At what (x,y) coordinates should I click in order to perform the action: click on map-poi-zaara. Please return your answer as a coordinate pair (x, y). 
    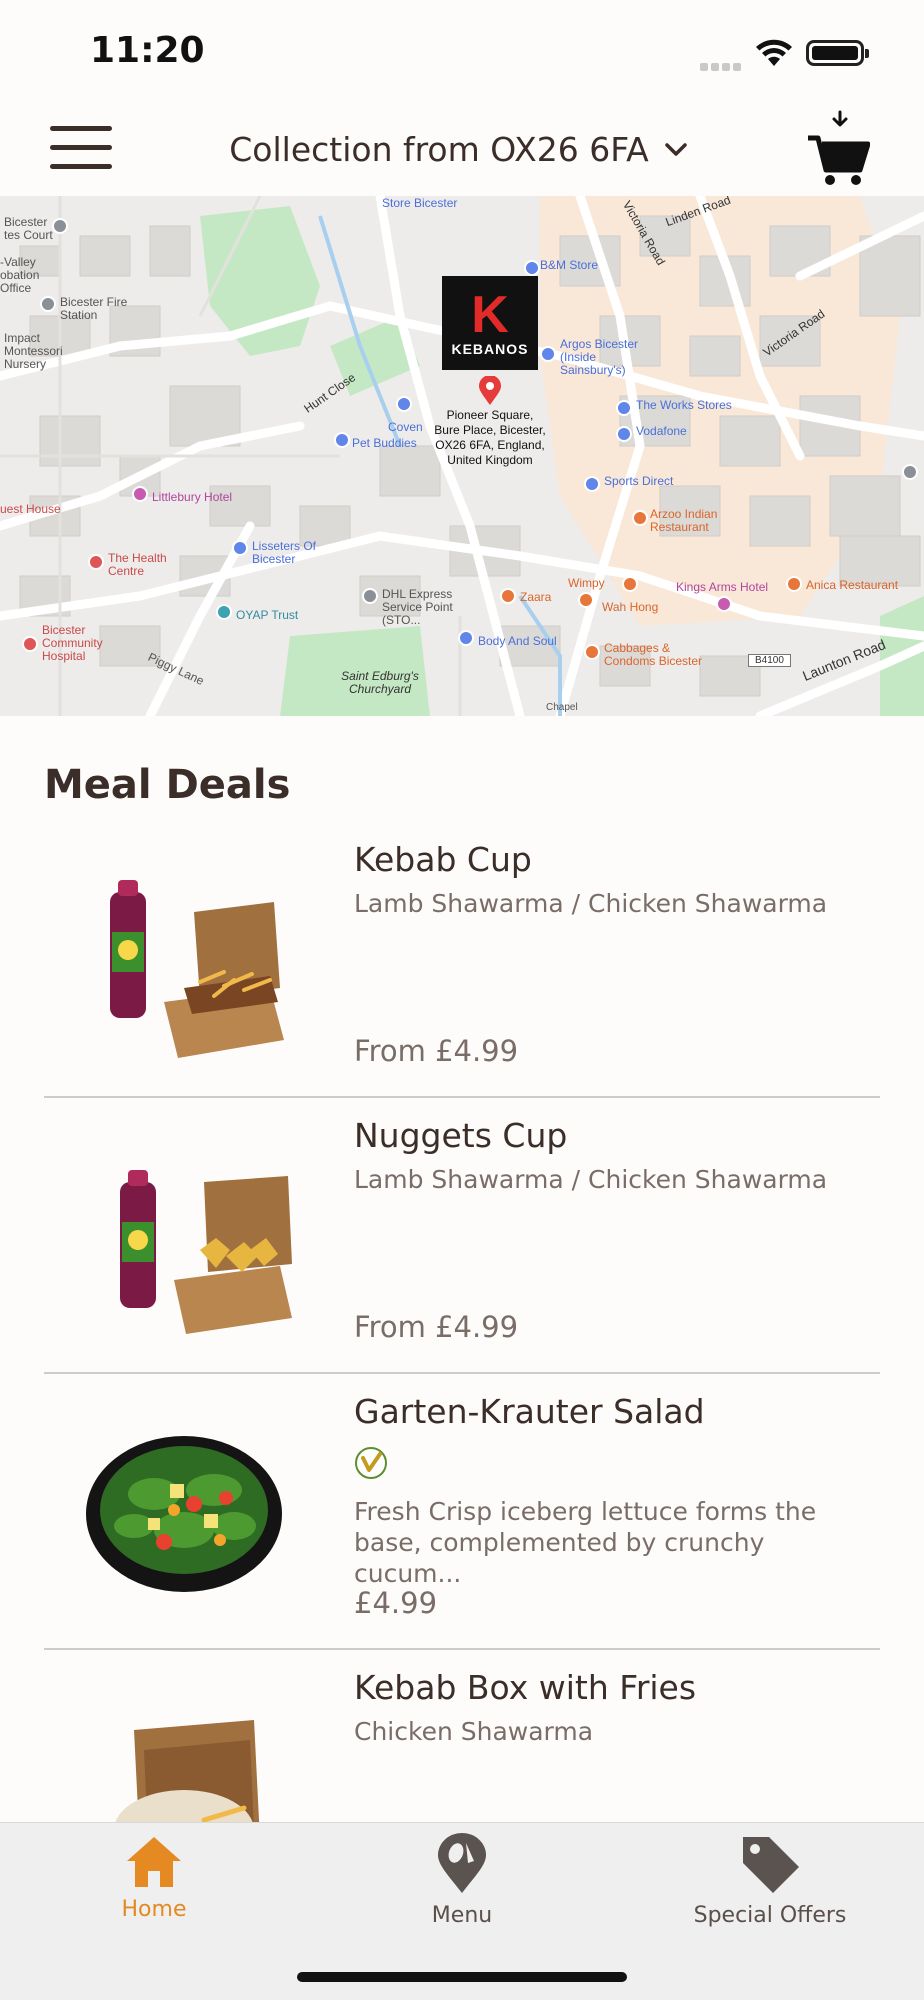
    Looking at the image, I should click on (508, 596).